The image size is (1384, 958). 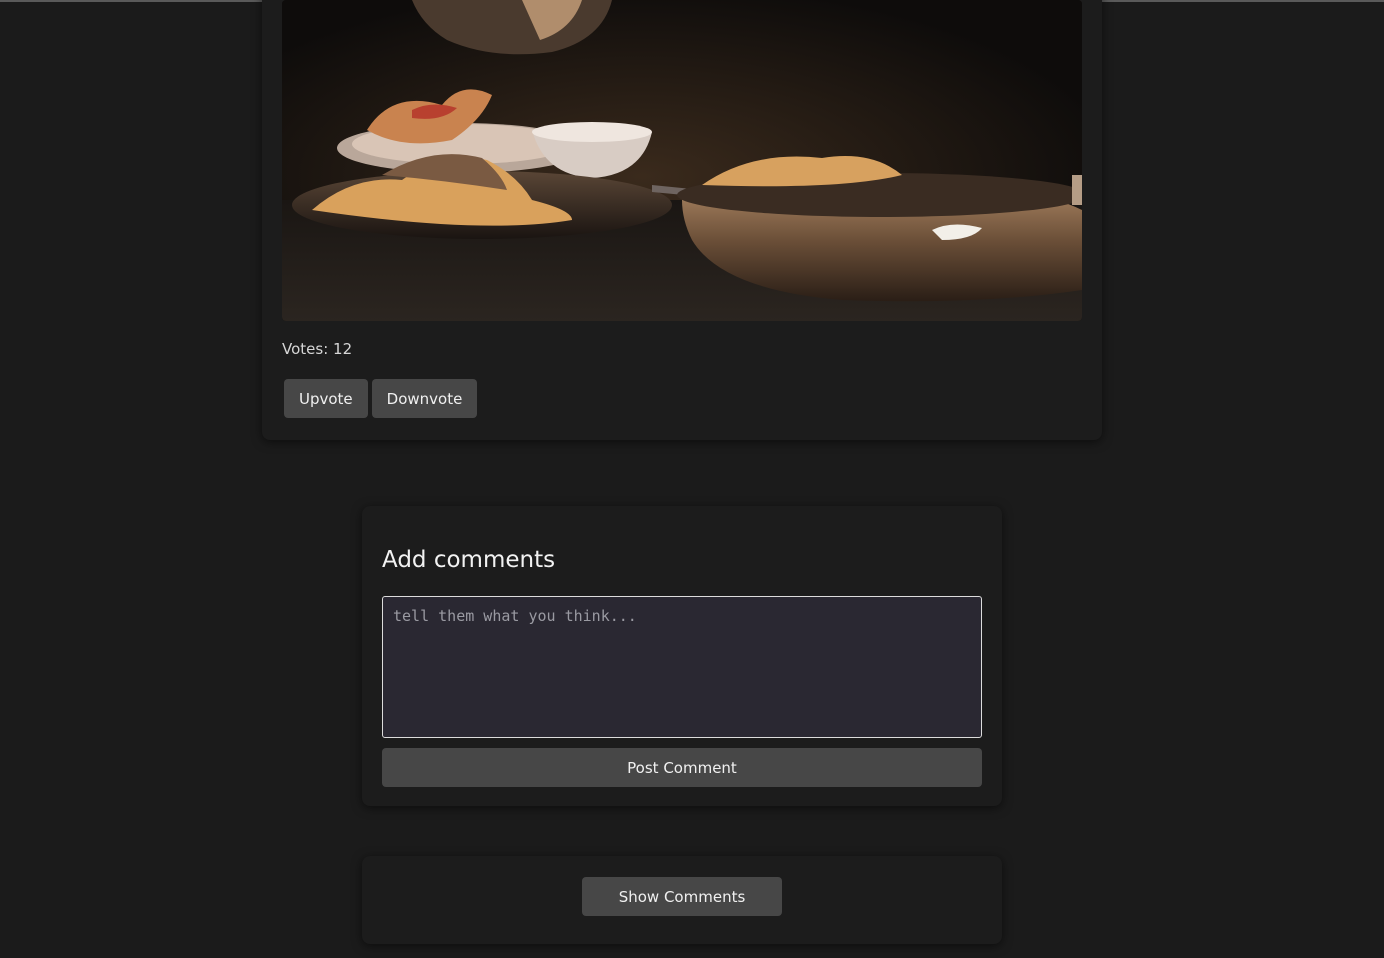 I want to click on add-comments-heading: Add comments, so click(x=469, y=560).